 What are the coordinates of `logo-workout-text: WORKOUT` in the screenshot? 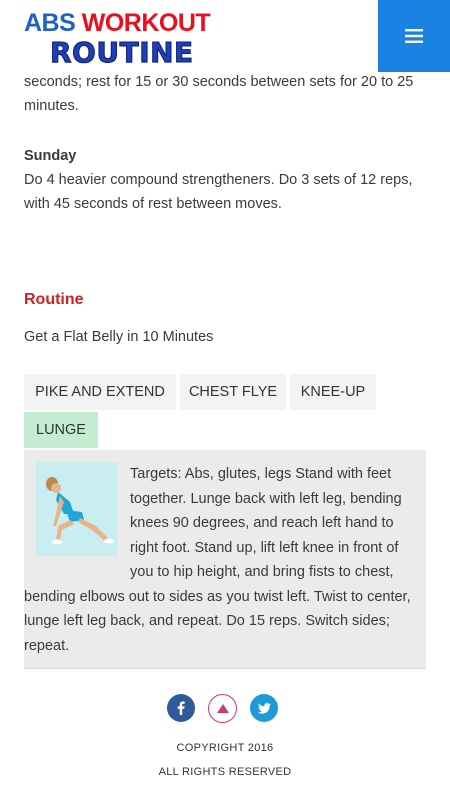 It's located at (146, 23).